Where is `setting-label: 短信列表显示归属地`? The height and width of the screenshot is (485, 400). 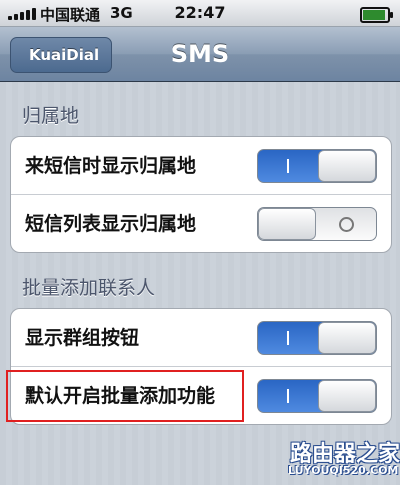
setting-label: 短信列表显示归属地 is located at coordinates (111, 224).